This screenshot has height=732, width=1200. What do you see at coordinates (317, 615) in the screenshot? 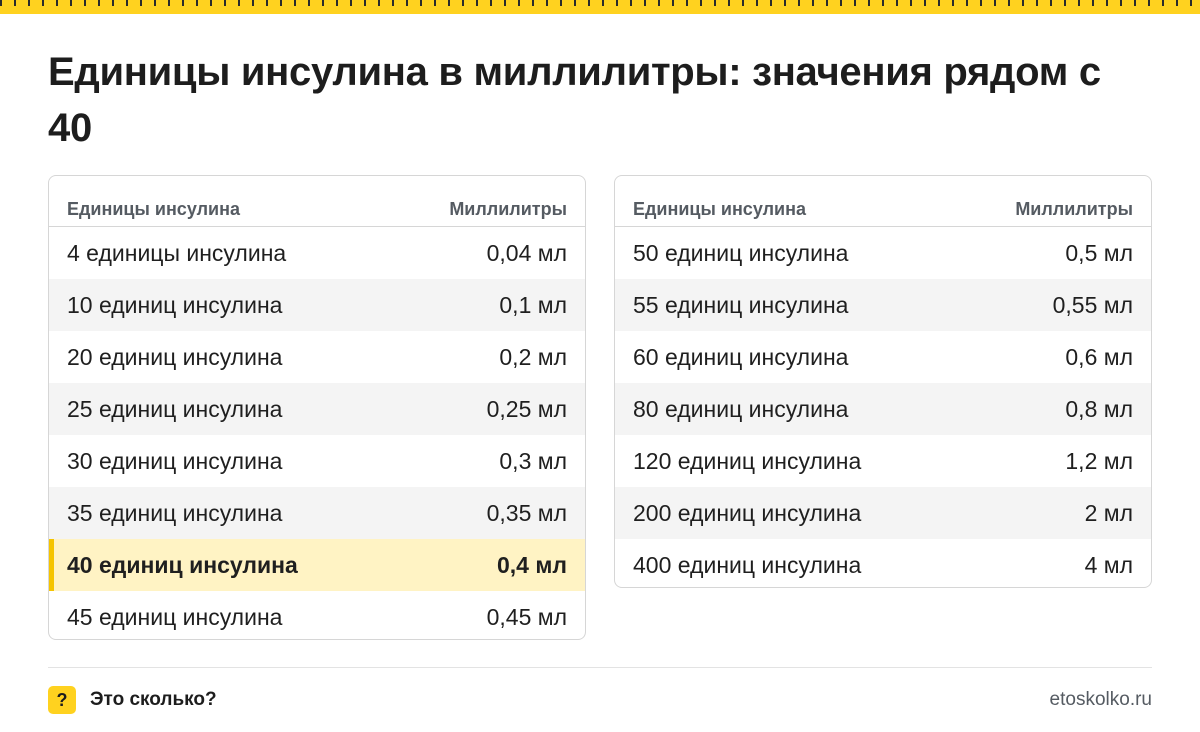
I see `table-row: 45 единиц инсулина 0,45 мл` at bounding box center [317, 615].